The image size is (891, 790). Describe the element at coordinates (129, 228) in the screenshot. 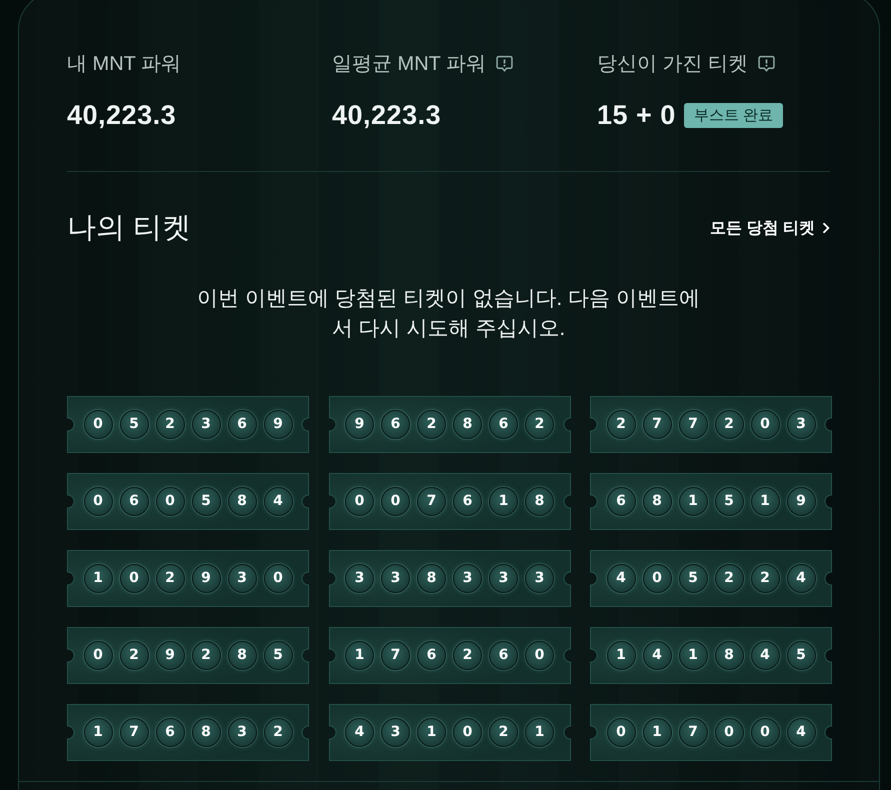

I see `section-title: 나의 티켓` at that location.